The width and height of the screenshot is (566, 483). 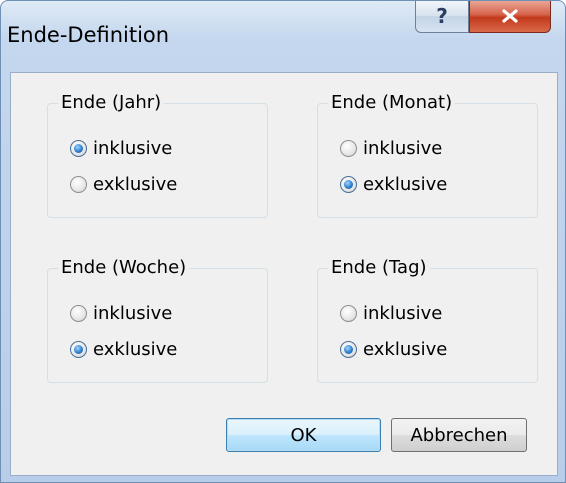 I want to click on radio-month-inclusive: inklusive, so click(x=391, y=148).